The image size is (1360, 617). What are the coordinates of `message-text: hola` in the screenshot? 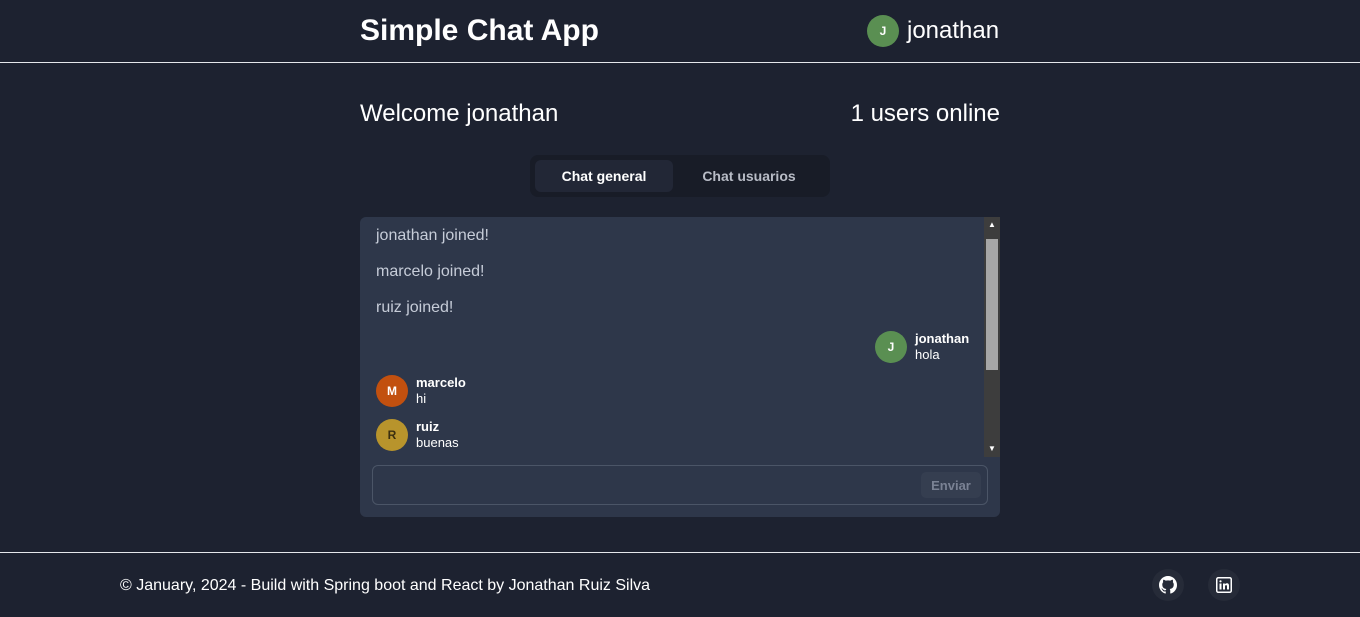 It's located at (927, 354).